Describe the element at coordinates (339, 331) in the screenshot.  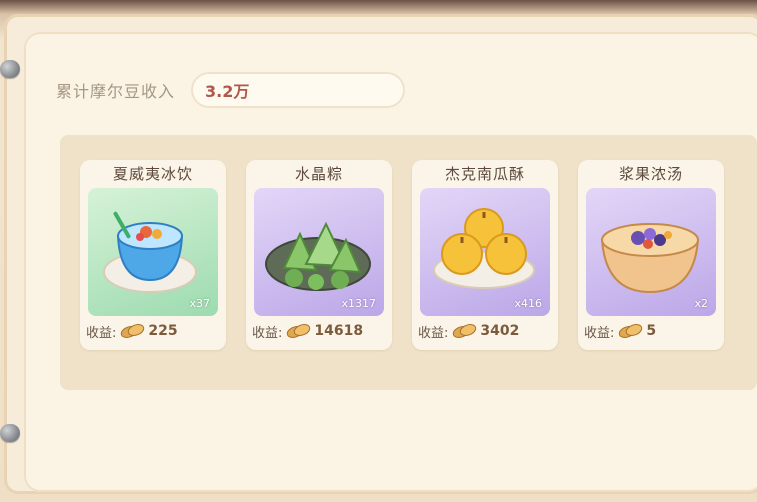
I see `earning-value: 14618` at that location.